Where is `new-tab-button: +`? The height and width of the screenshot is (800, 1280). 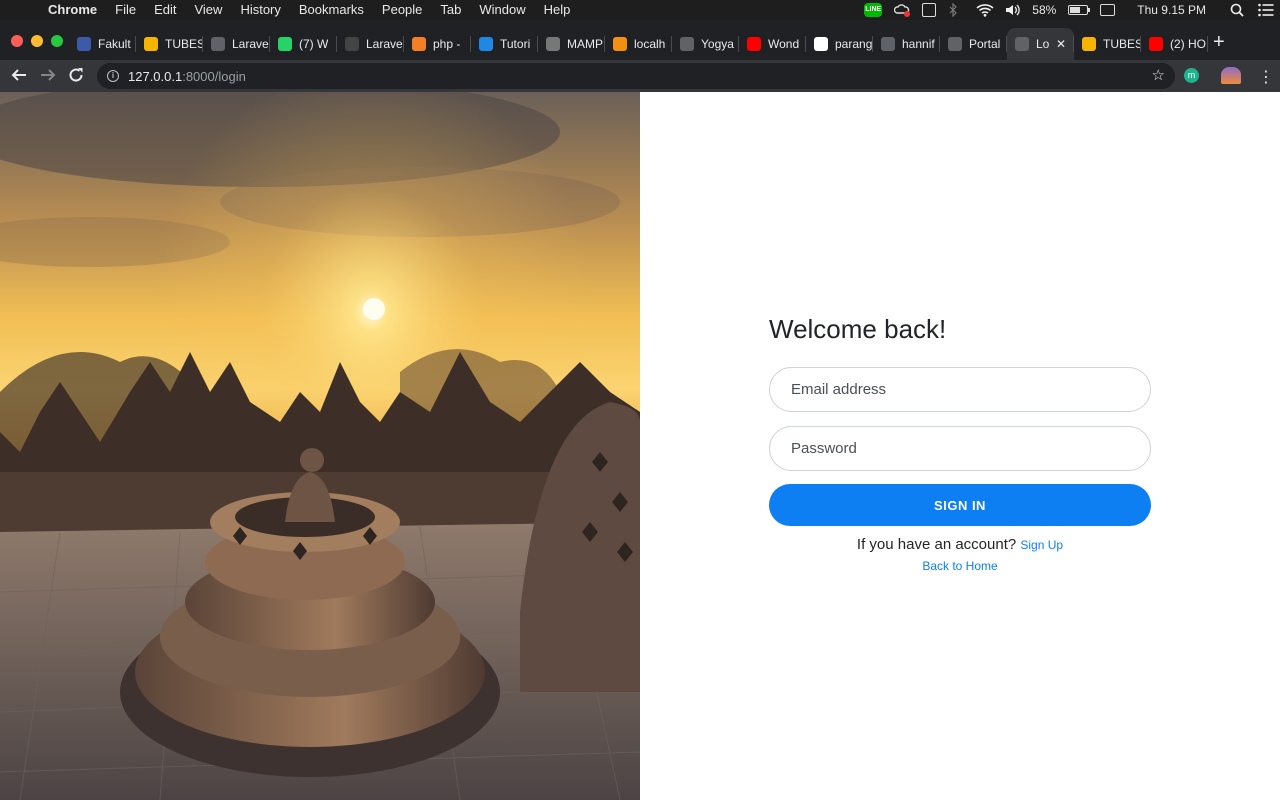
new-tab-button: + is located at coordinates (1219, 42).